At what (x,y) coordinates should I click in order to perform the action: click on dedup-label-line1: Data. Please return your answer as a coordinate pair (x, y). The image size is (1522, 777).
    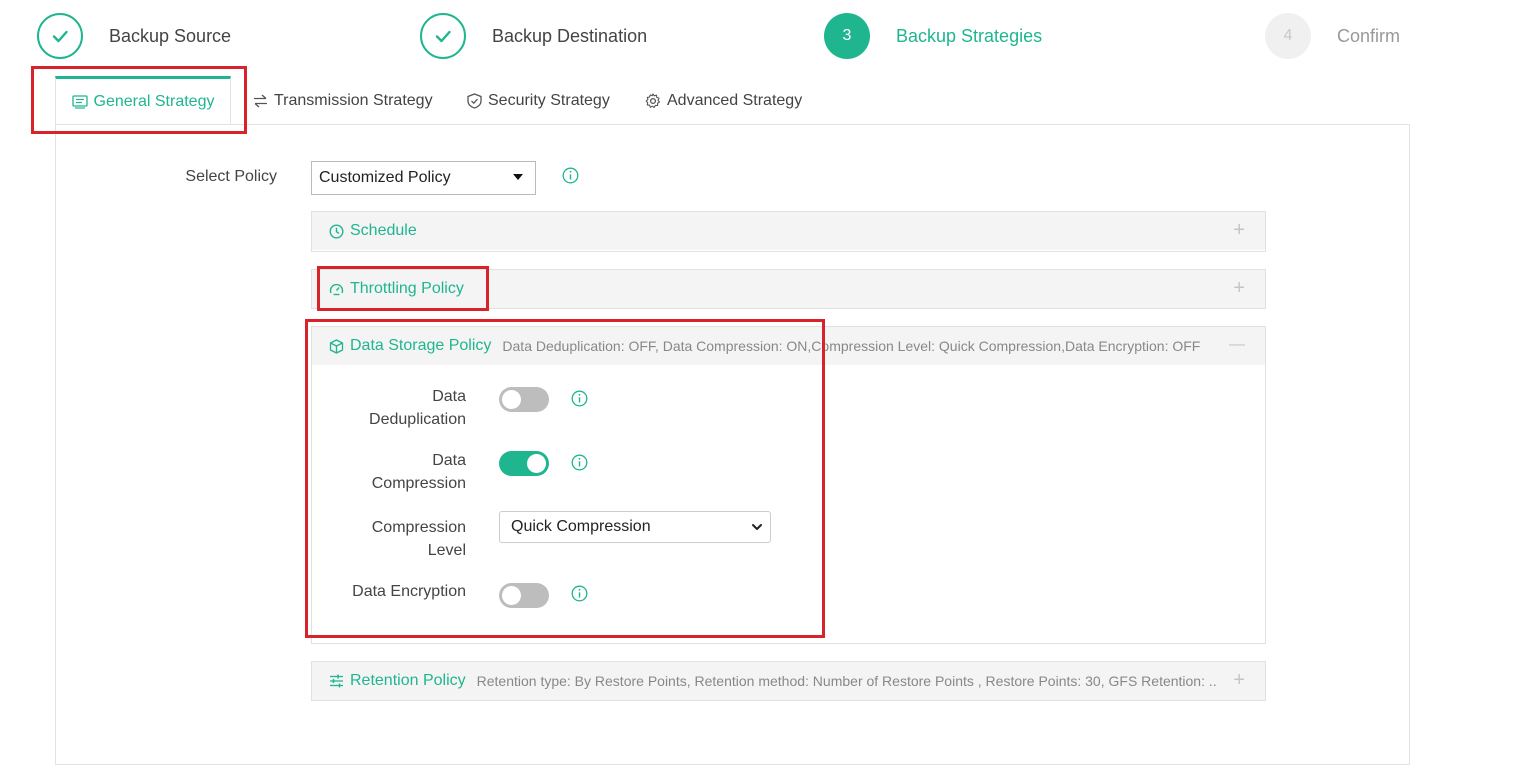
    Looking at the image, I should click on (449, 396).